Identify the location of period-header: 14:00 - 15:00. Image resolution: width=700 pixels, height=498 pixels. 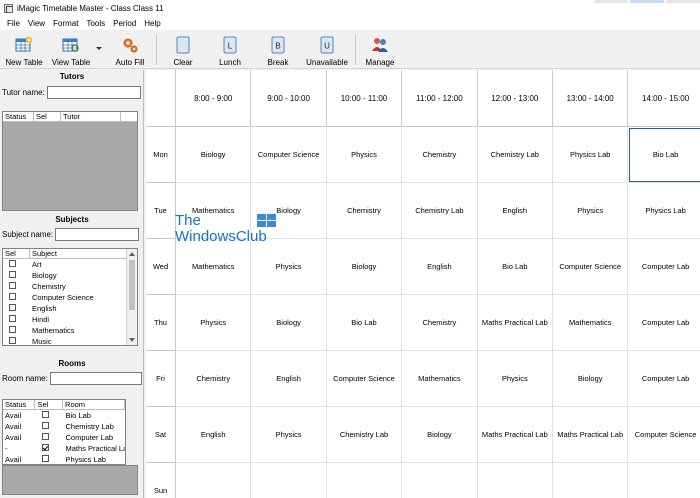
(664, 98).